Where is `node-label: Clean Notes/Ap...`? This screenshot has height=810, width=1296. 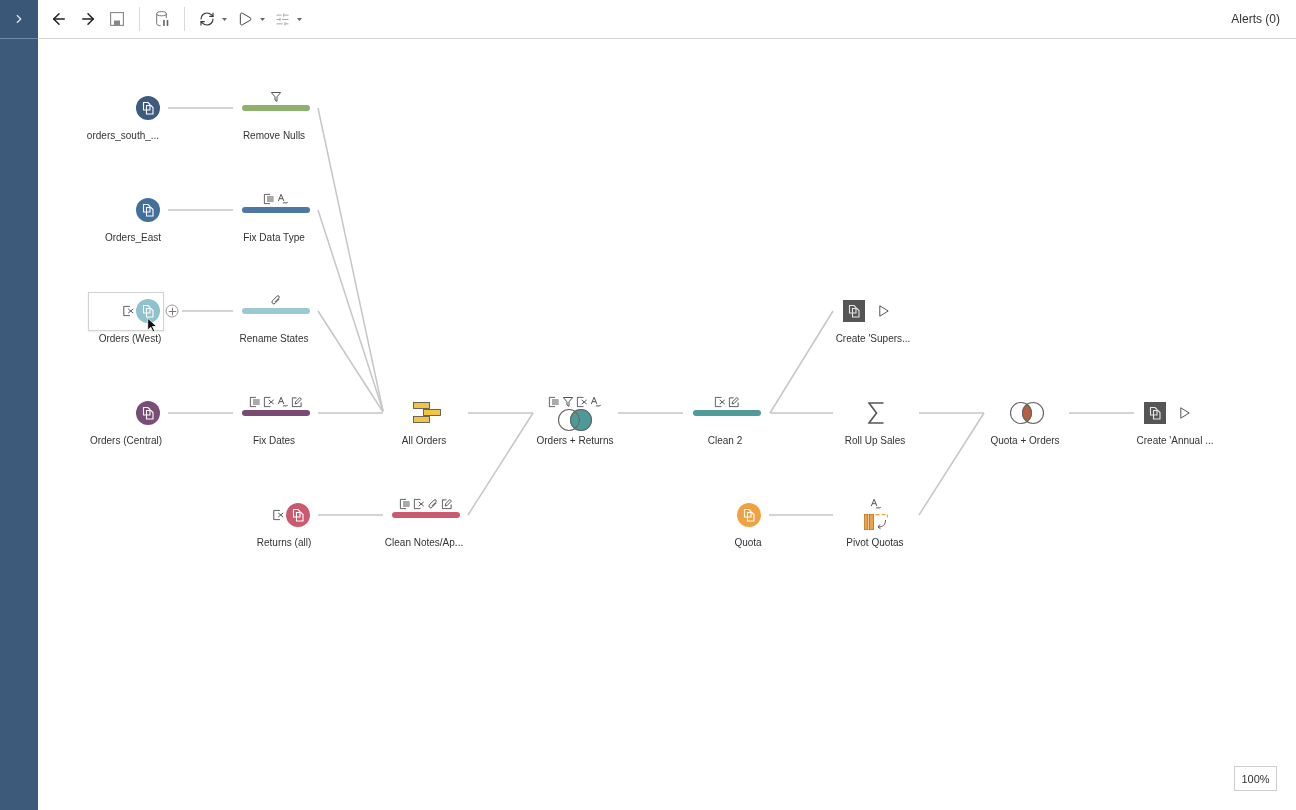 node-label: Clean Notes/Ap... is located at coordinates (424, 543).